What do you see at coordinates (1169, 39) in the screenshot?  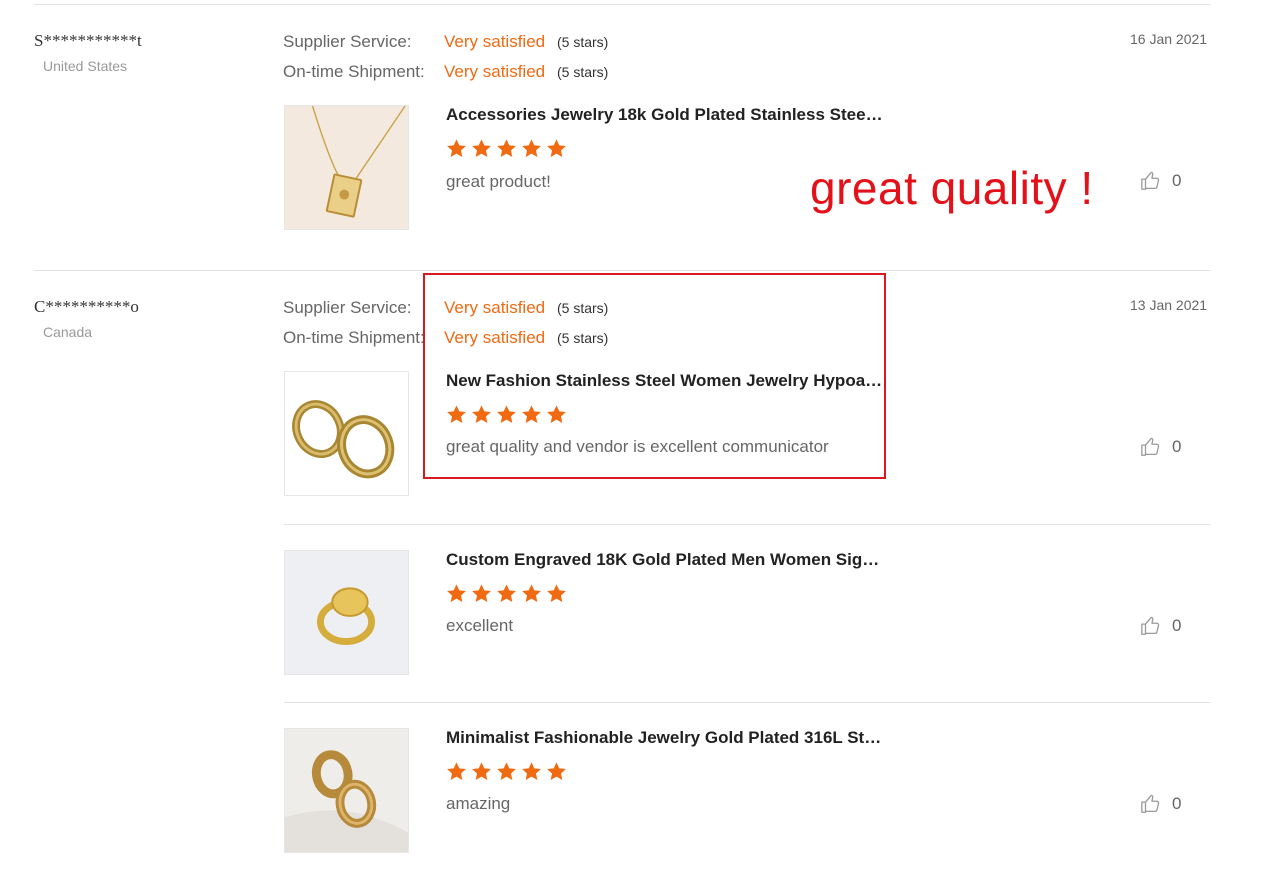 I see `review-date: 16 Jan 2021` at bounding box center [1169, 39].